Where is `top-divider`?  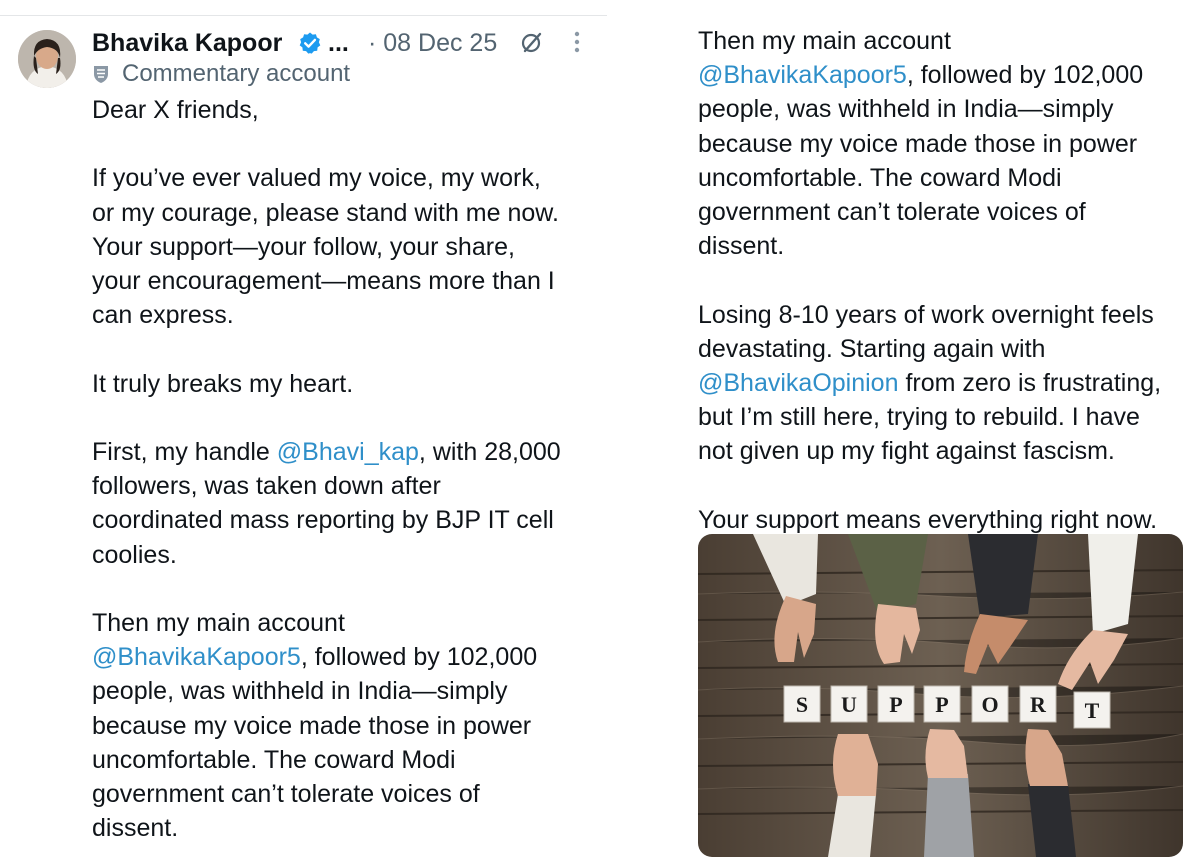
top-divider is located at coordinates (303, 15).